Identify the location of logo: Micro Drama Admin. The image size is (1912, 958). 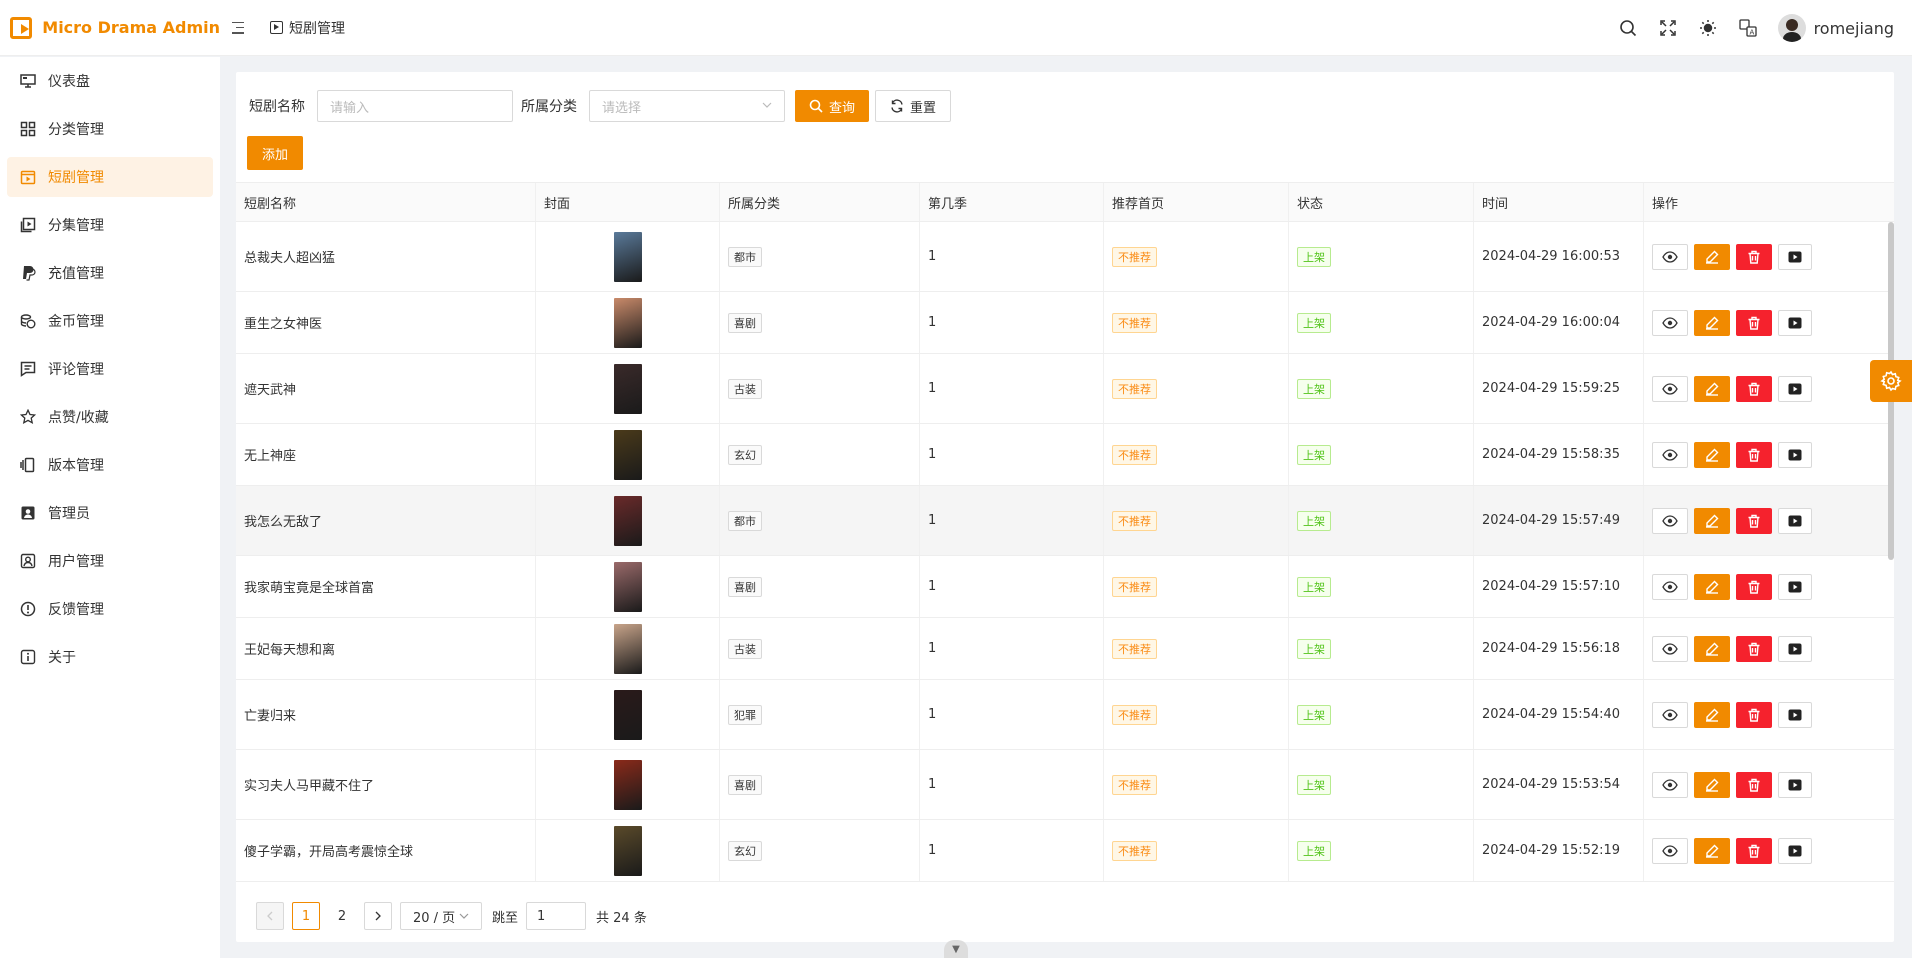
(110, 27).